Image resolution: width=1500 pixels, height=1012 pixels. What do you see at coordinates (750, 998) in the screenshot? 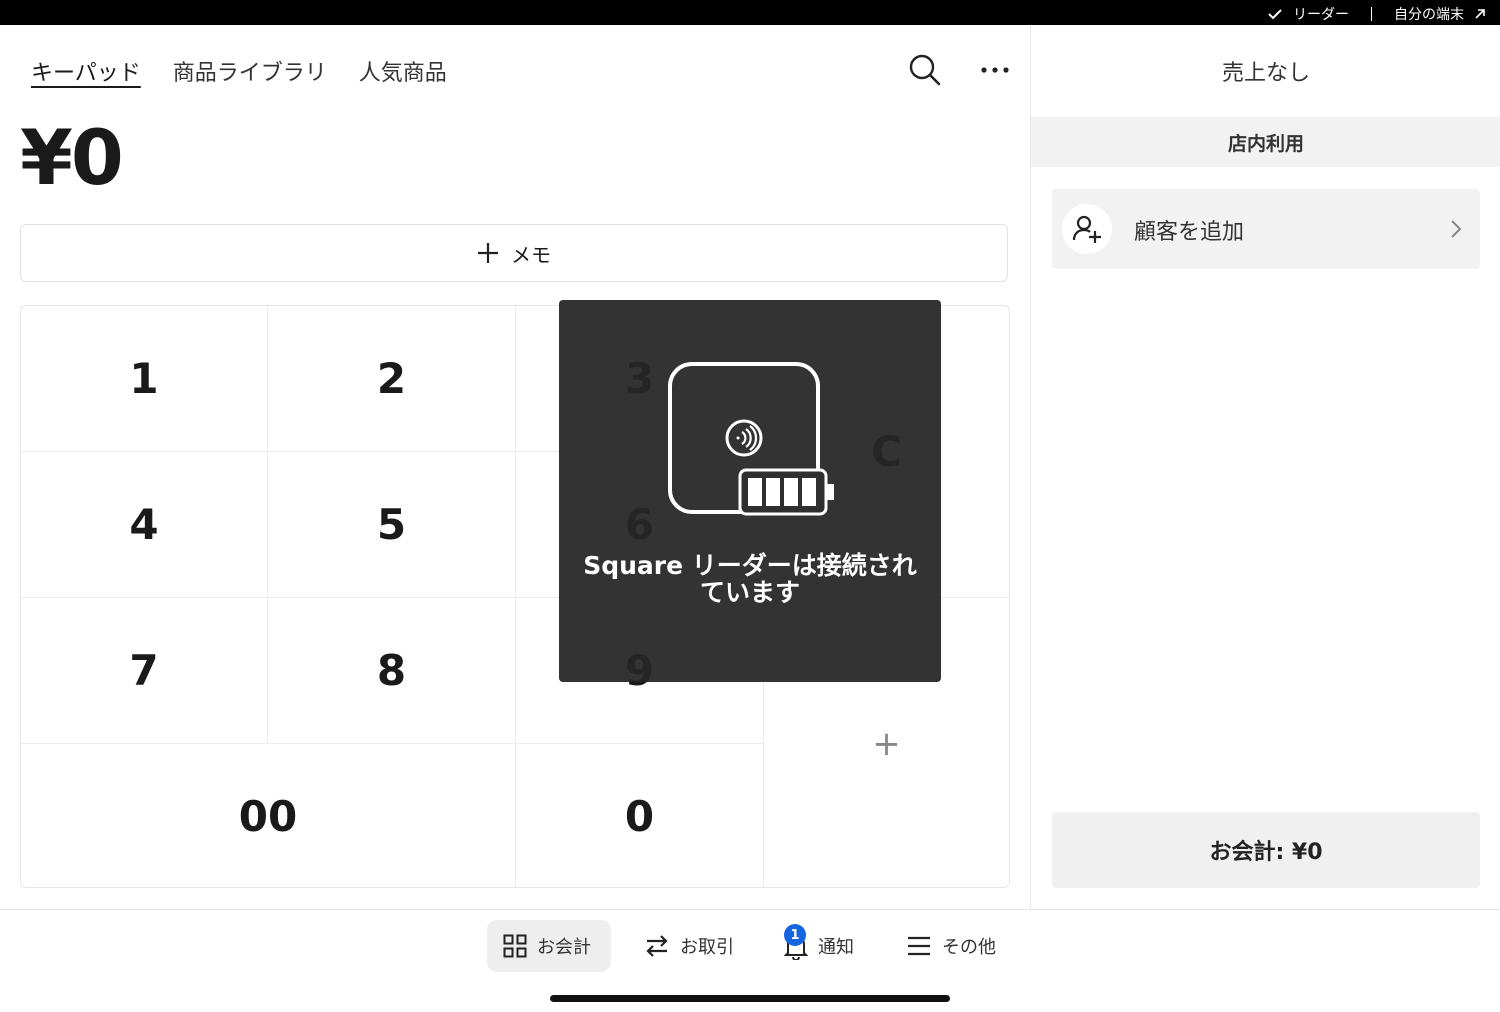
I see `home-indicator` at bounding box center [750, 998].